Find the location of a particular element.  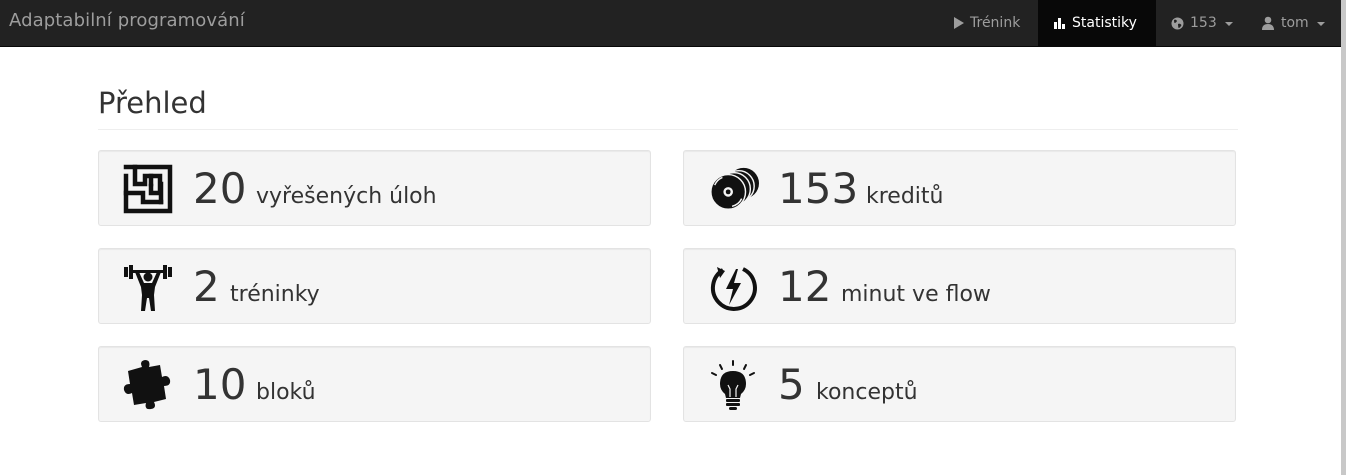

stat-value: 12 is located at coordinates (805, 286).